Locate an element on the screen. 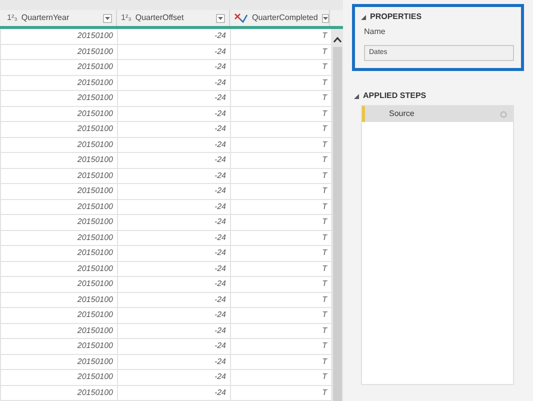  section-title: APPLIED STEPS is located at coordinates (394, 96).